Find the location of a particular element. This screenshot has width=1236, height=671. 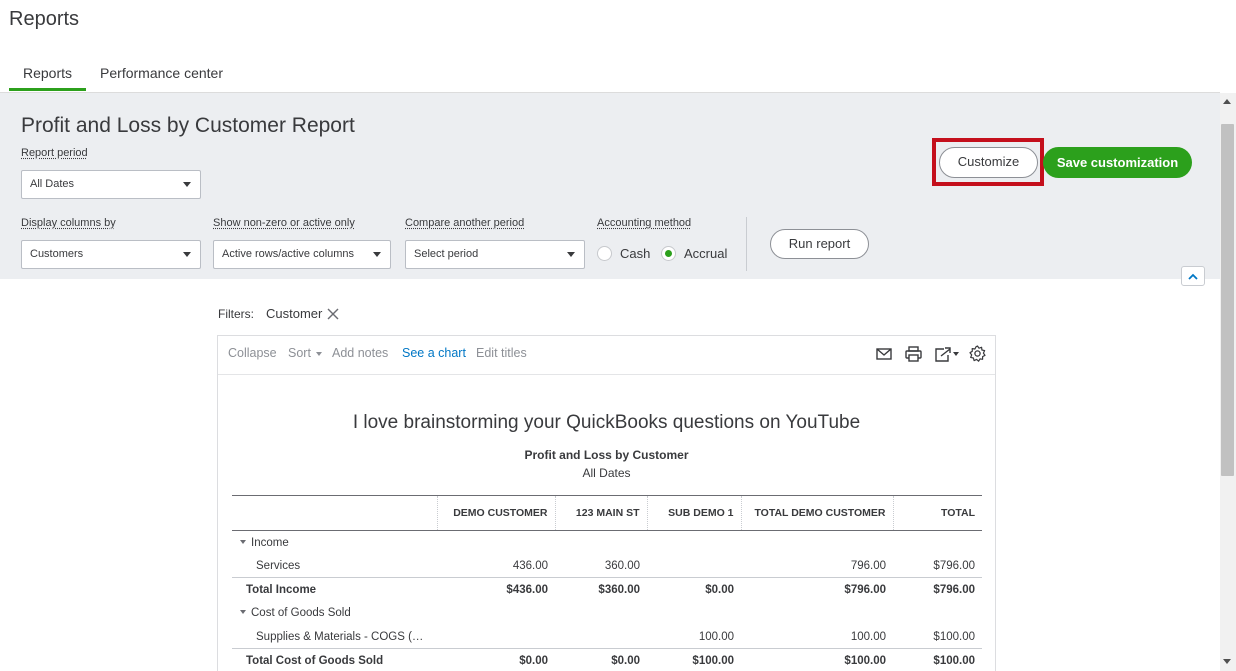

cell: 796.00 is located at coordinates (817, 566).